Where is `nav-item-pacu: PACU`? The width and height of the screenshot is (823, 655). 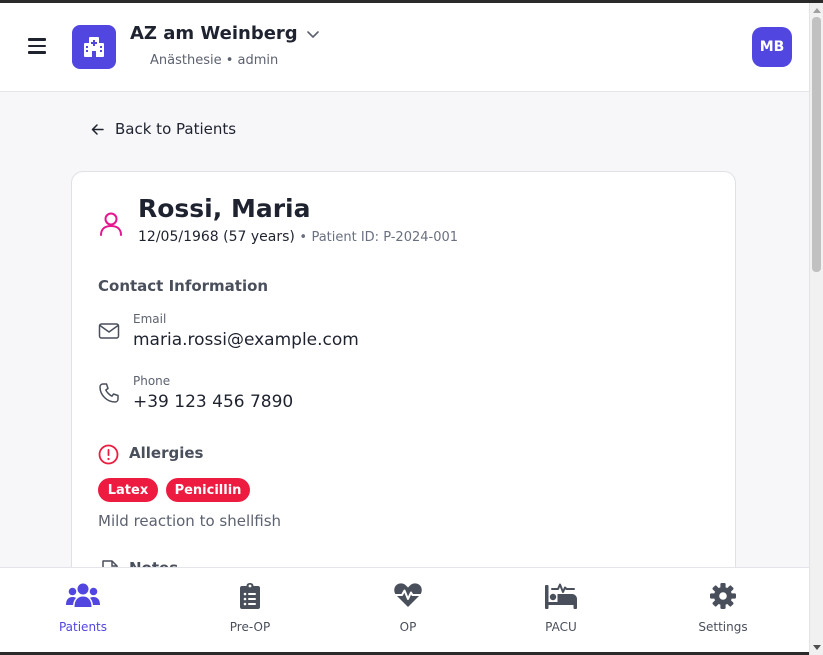
nav-item-pacu: PACU is located at coordinates (561, 611).